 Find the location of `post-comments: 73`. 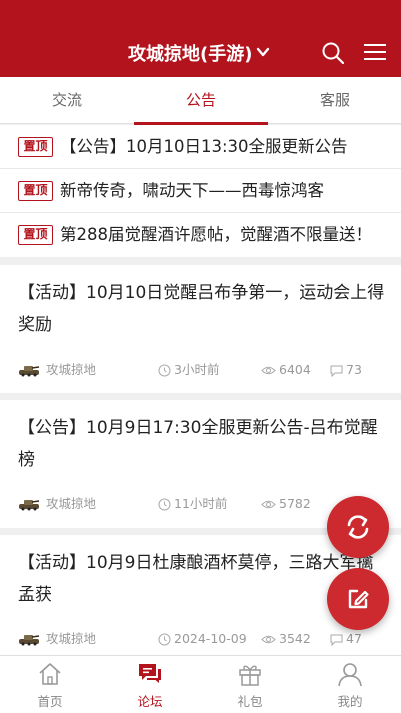

post-comments: 73 is located at coordinates (346, 370).